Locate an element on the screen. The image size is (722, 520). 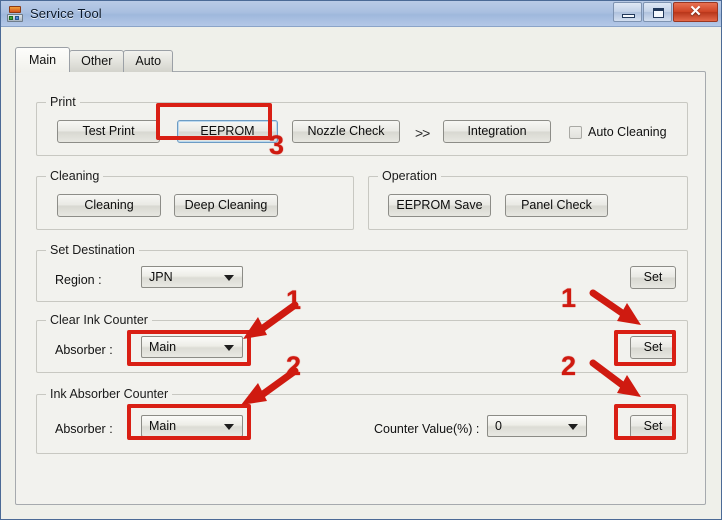
tabstrip: Main Other Auto is located at coordinates (94, 59).